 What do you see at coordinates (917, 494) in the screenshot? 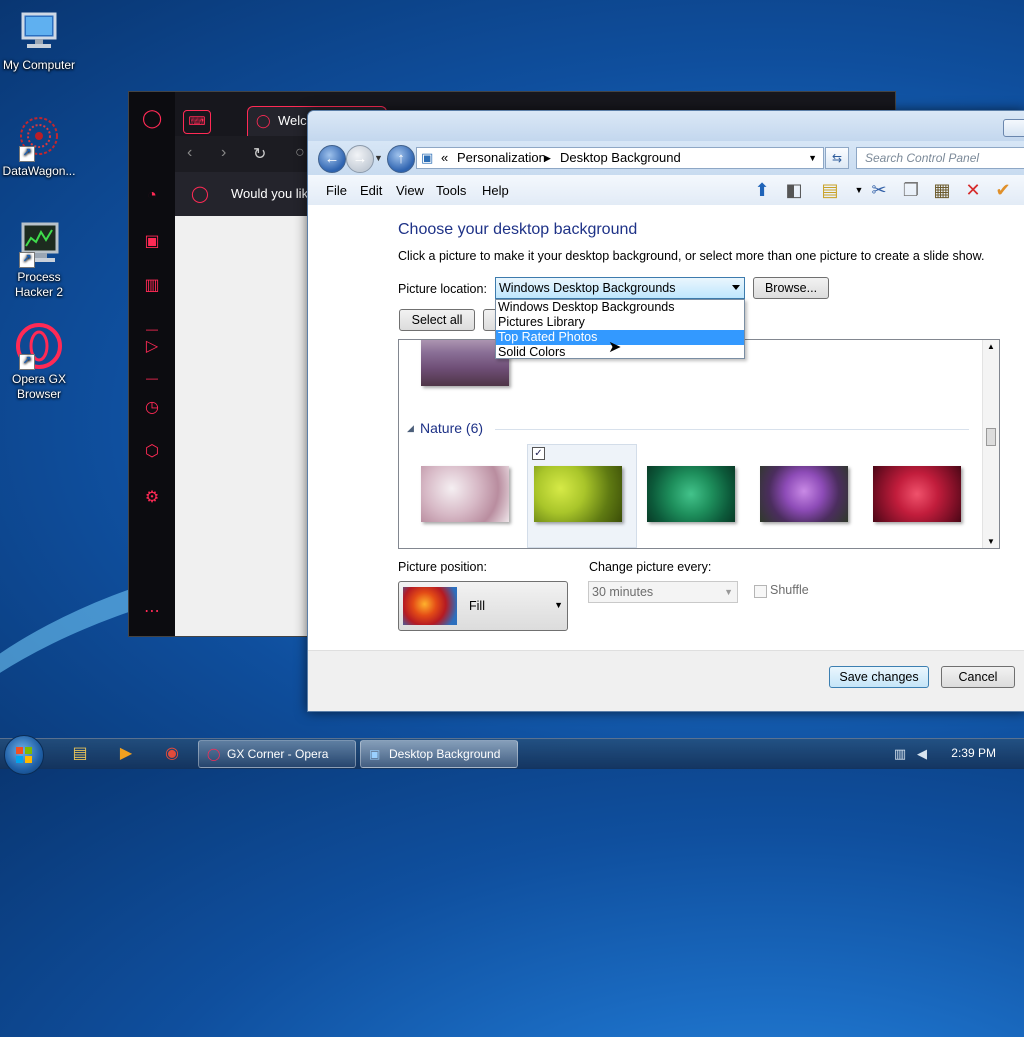
I see `nature-photo-dahlia` at bounding box center [917, 494].